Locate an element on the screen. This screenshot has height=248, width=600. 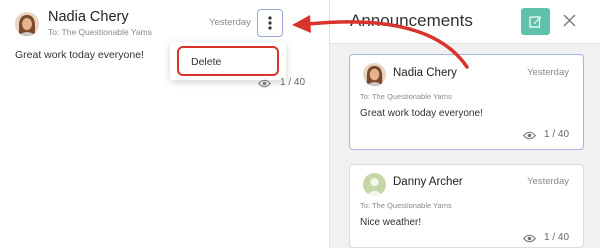
message-text: Nice weather! is located at coordinates (391, 222).